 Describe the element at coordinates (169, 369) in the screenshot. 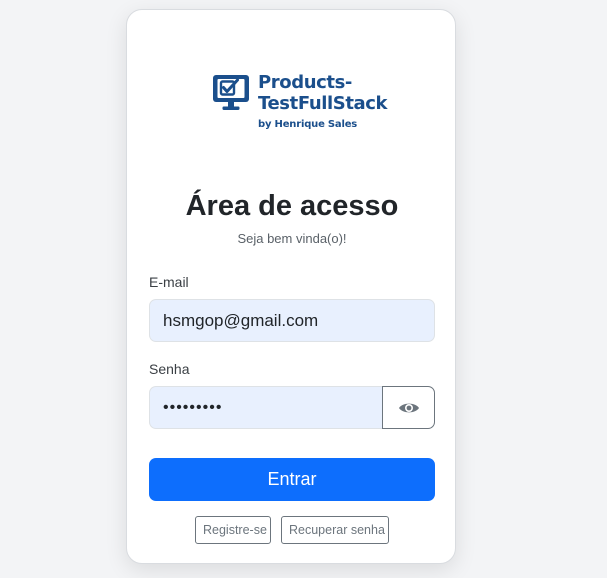

I see `password-label: Senha` at that location.